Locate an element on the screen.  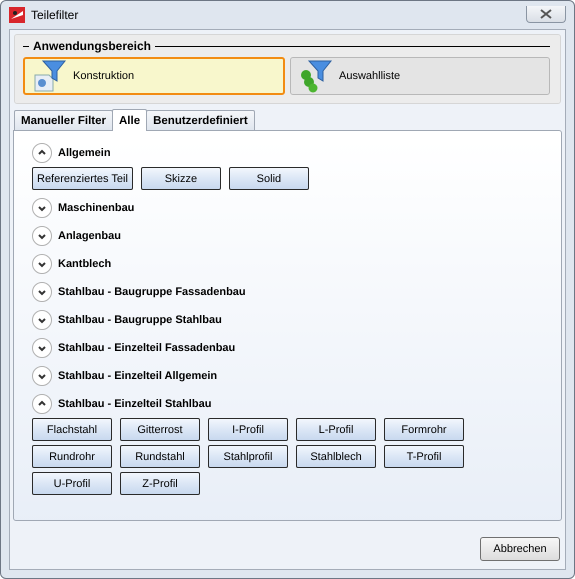
scope-option: Auswahlliste is located at coordinates (420, 76).